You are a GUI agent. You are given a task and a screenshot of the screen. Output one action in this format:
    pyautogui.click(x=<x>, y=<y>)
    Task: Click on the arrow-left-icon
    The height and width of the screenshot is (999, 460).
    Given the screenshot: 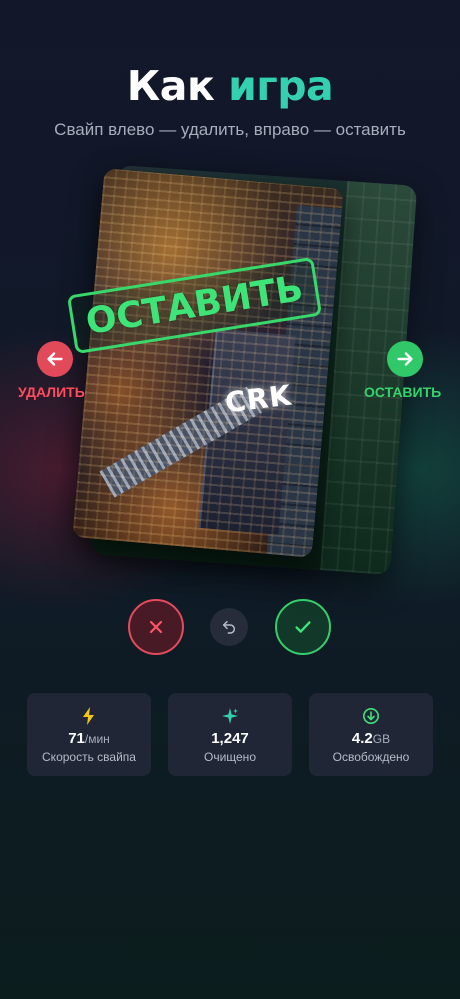 What is the action you would take?
    pyautogui.click(x=55, y=359)
    